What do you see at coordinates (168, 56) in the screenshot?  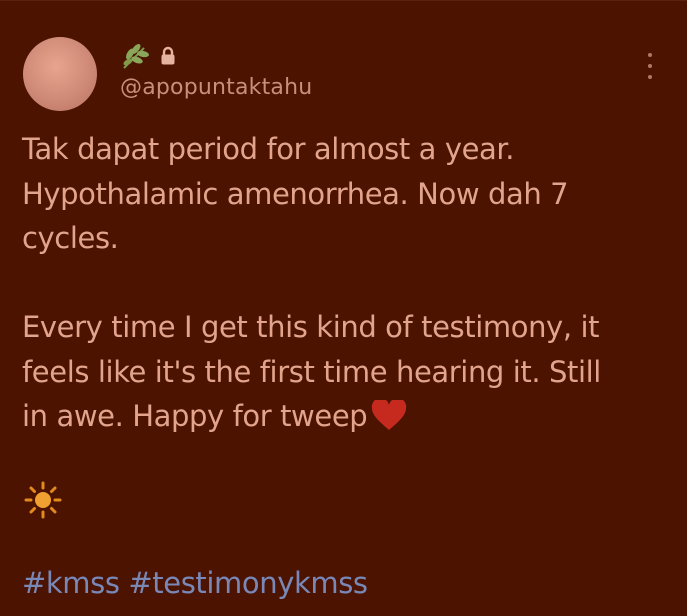 I see `lock-icon` at bounding box center [168, 56].